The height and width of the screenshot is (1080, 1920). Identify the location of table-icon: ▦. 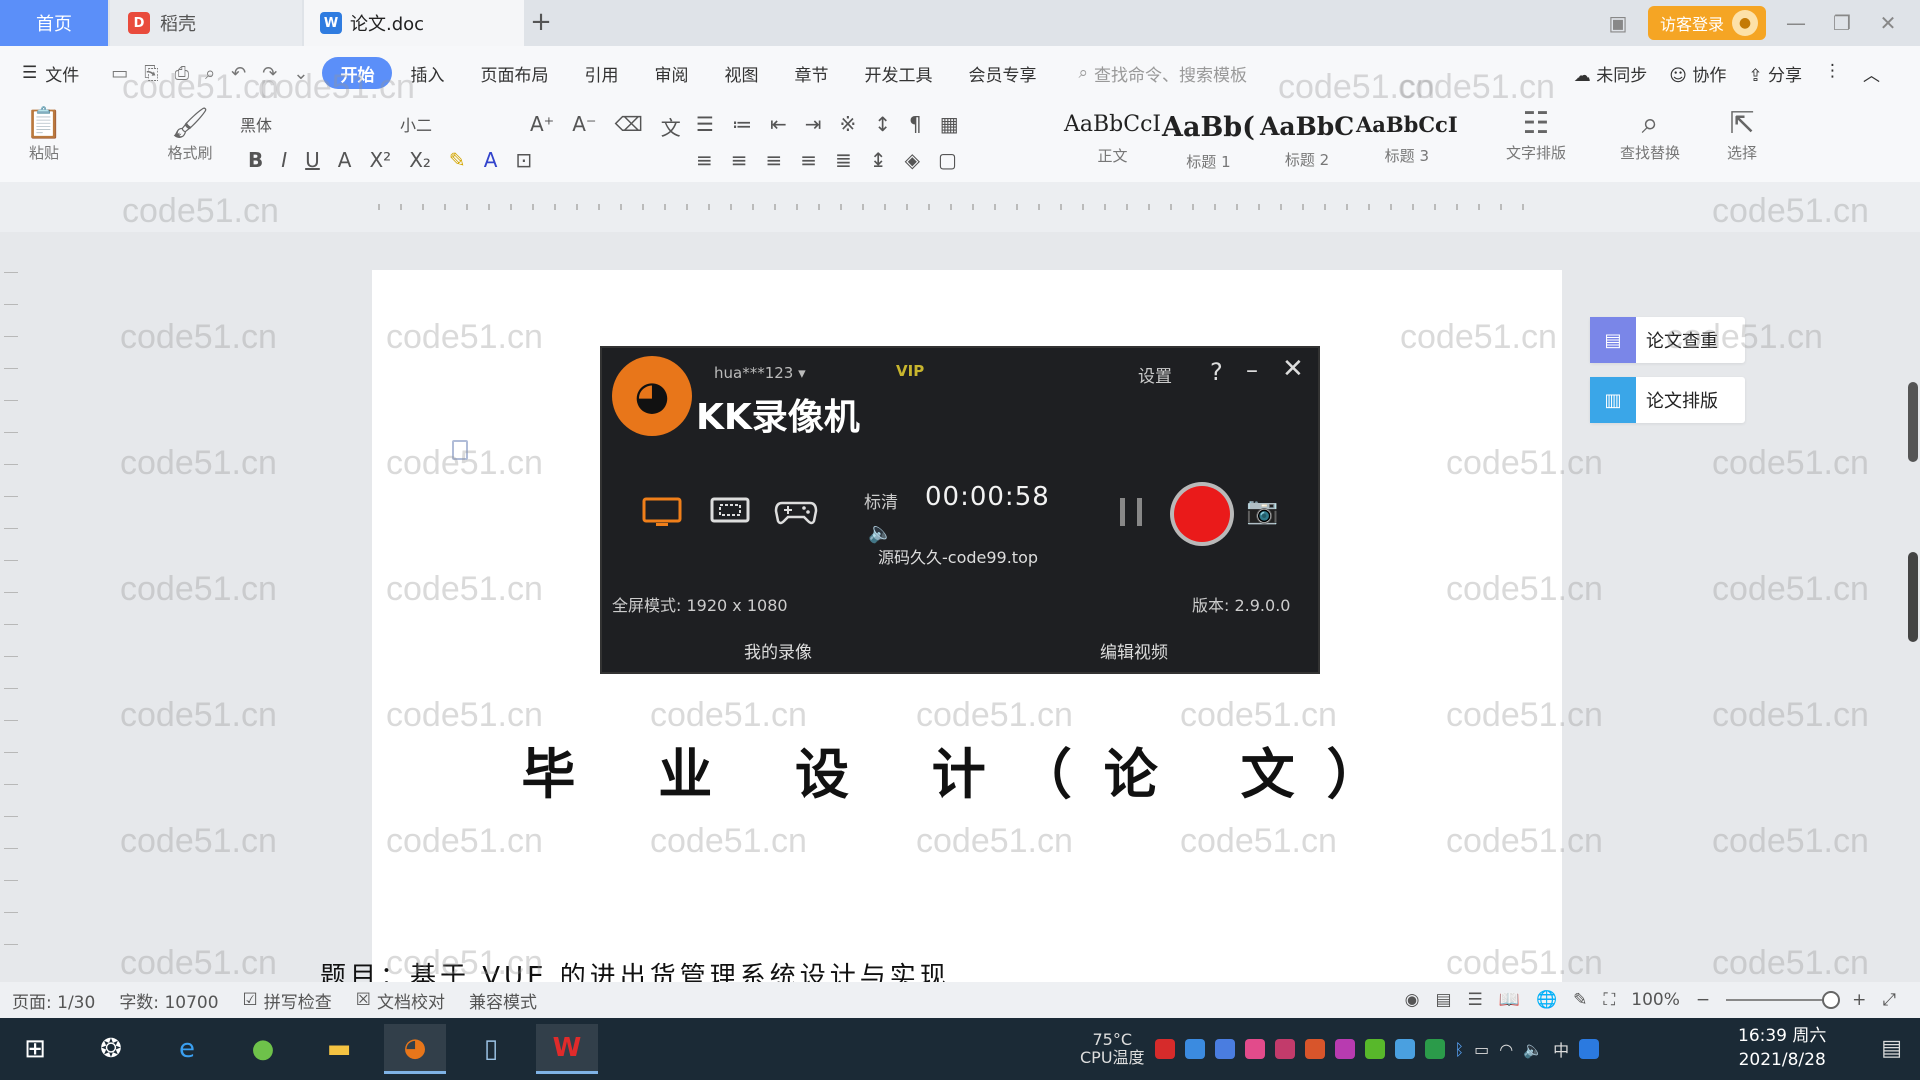
(949, 124).